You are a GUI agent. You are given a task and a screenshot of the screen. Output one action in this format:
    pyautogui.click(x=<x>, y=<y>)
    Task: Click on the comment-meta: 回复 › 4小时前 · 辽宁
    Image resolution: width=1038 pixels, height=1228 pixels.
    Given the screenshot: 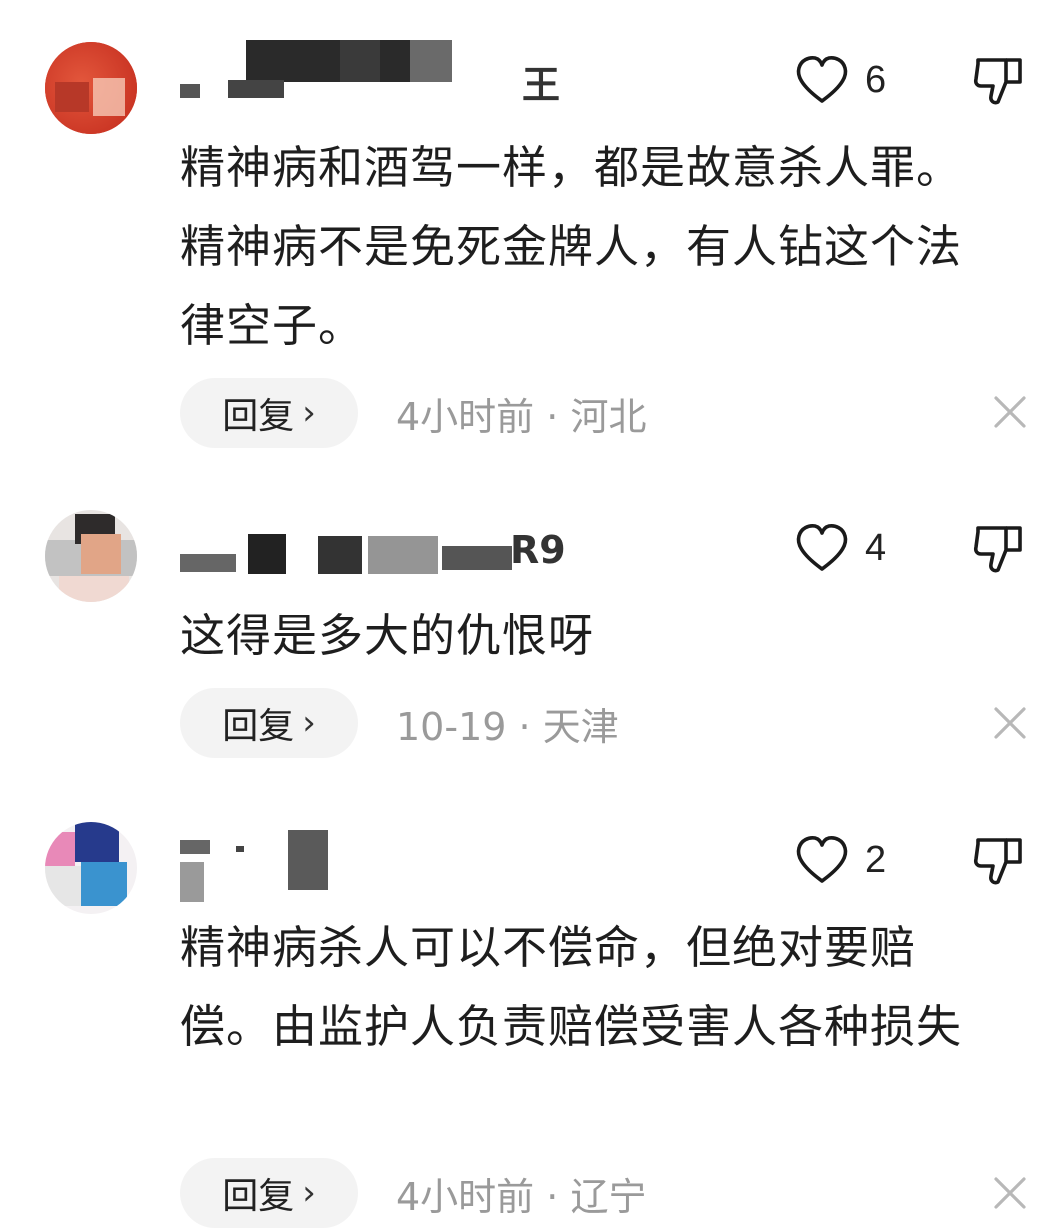 What is the action you would take?
    pyautogui.click(x=413, y=1193)
    